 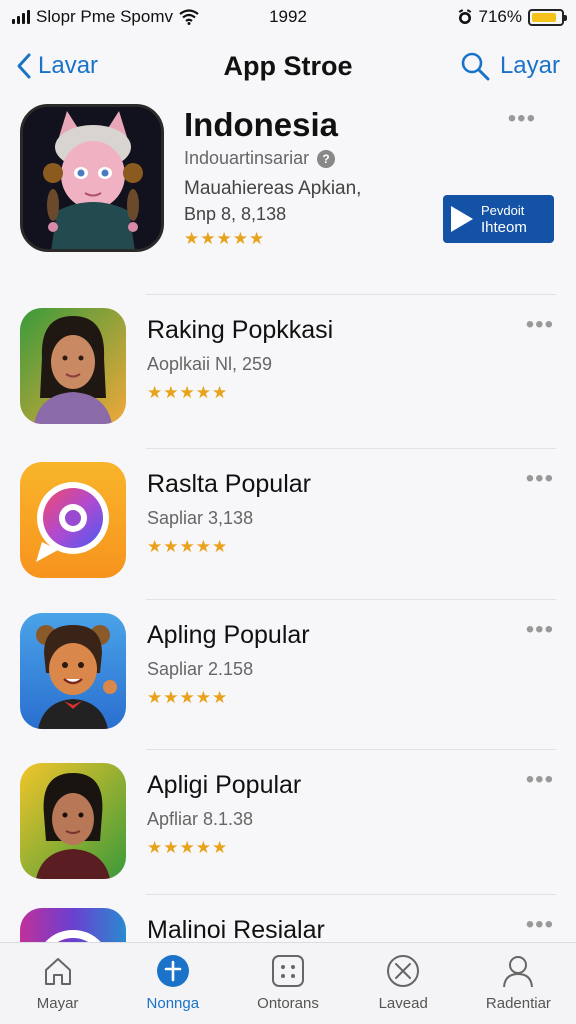 What do you see at coordinates (58, 971) in the screenshot?
I see `home-icon` at bounding box center [58, 971].